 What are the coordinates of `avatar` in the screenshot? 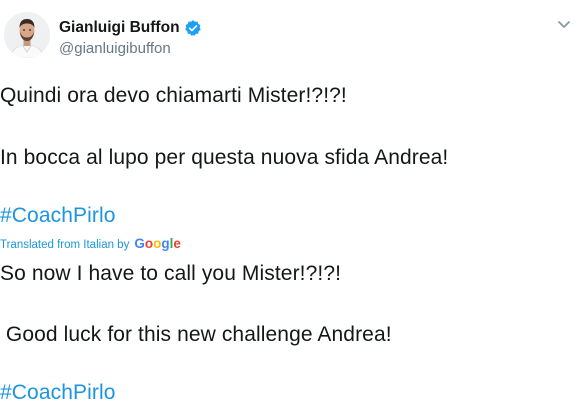 It's located at (27, 35).